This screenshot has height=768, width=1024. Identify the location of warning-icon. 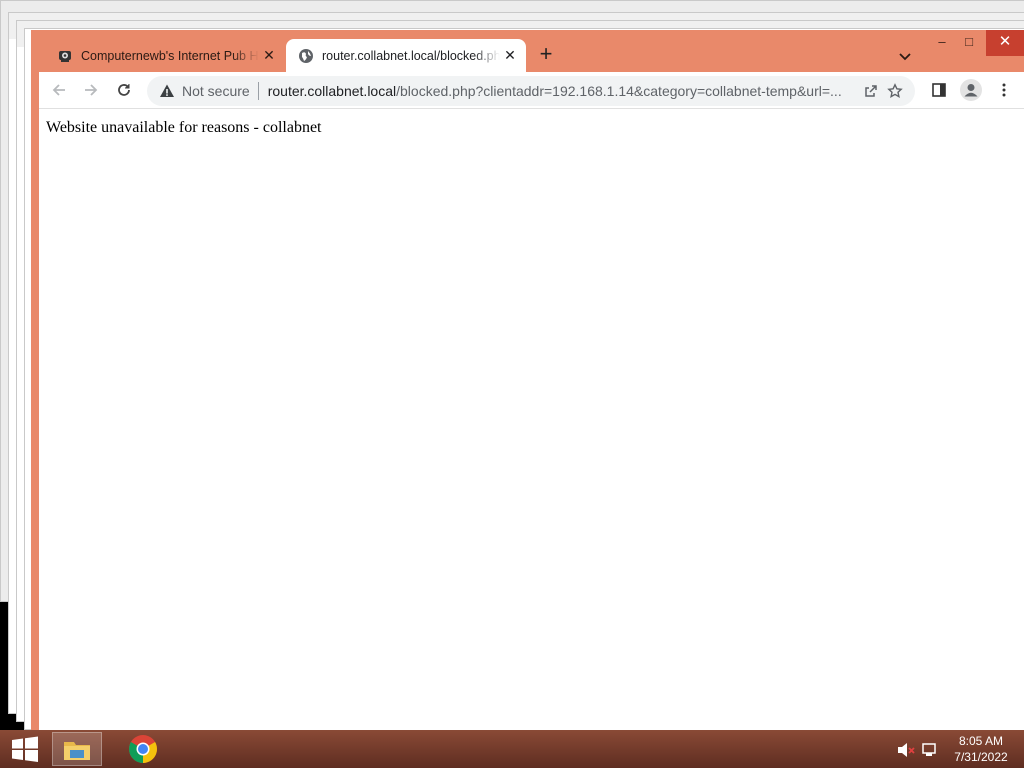
(167, 91).